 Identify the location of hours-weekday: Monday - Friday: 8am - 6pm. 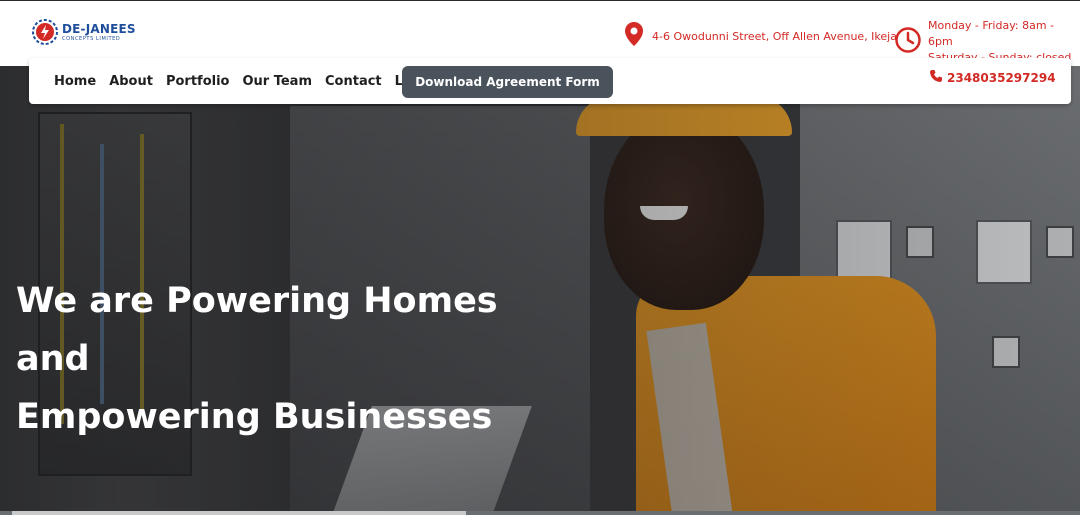
(991, 33).